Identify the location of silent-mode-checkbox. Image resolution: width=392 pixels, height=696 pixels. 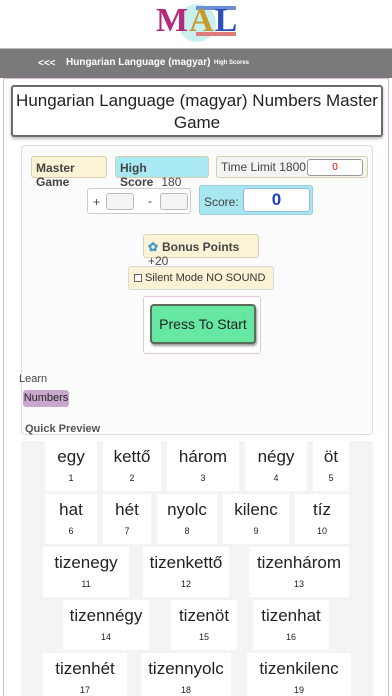
(138, 278).